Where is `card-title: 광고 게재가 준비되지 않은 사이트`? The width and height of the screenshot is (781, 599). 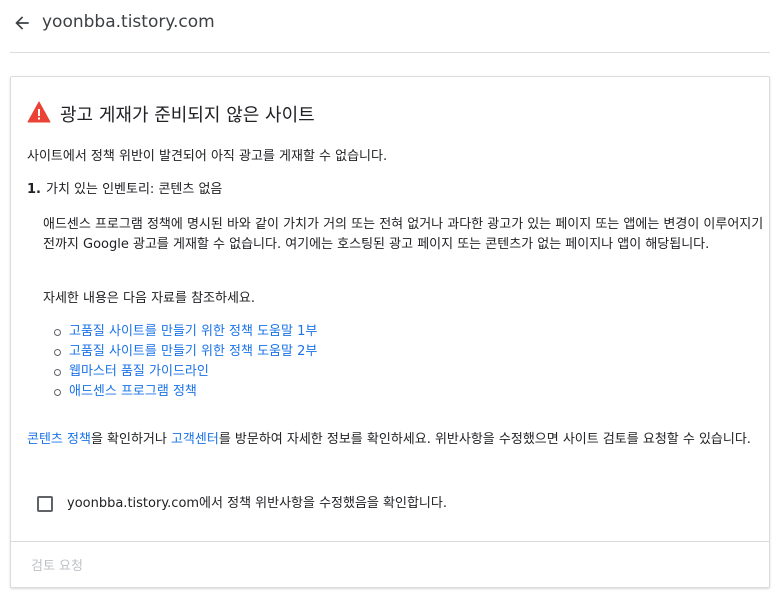
card-title: 광고 게재가 준비되지 않은 사이트 is located at coordinates (187, 115).